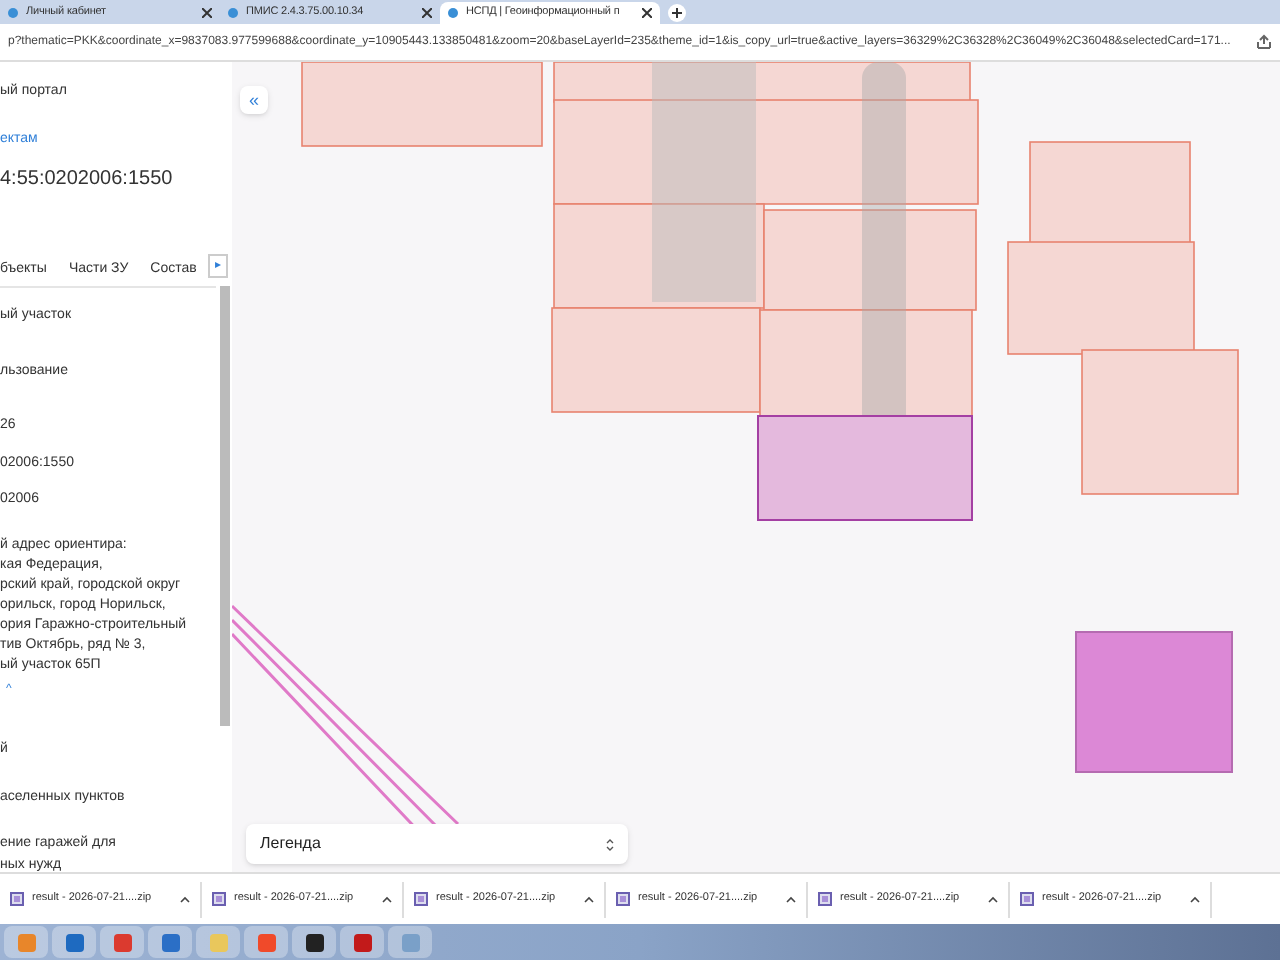 This screenshot has height=960, width=1280. I want to click on cadastral-number: 4:55:0202006:1550, so click(87, 180).